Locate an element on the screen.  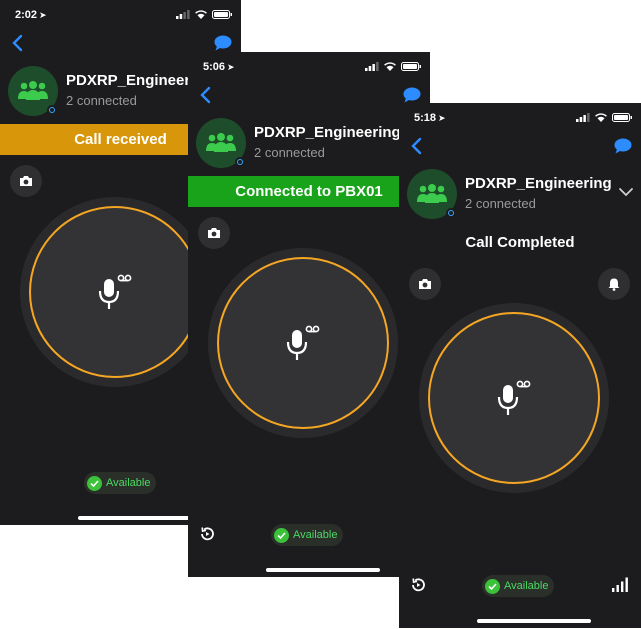
bell-icon is located at coordinates (614, 284).